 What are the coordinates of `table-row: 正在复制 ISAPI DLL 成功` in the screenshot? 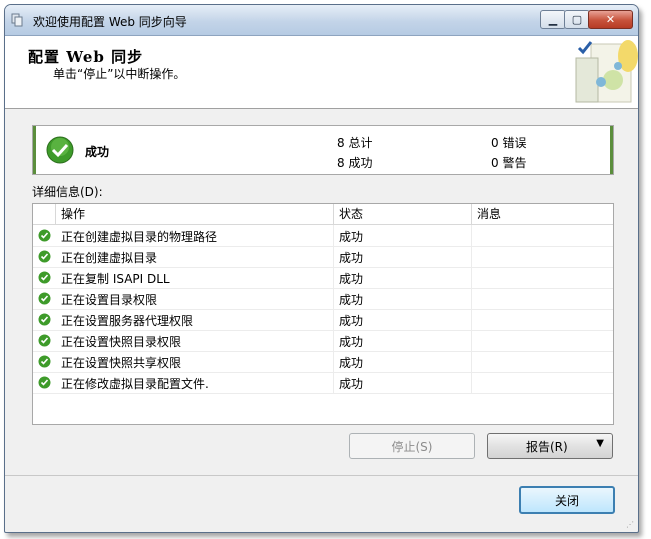 It's located at (323, 278).